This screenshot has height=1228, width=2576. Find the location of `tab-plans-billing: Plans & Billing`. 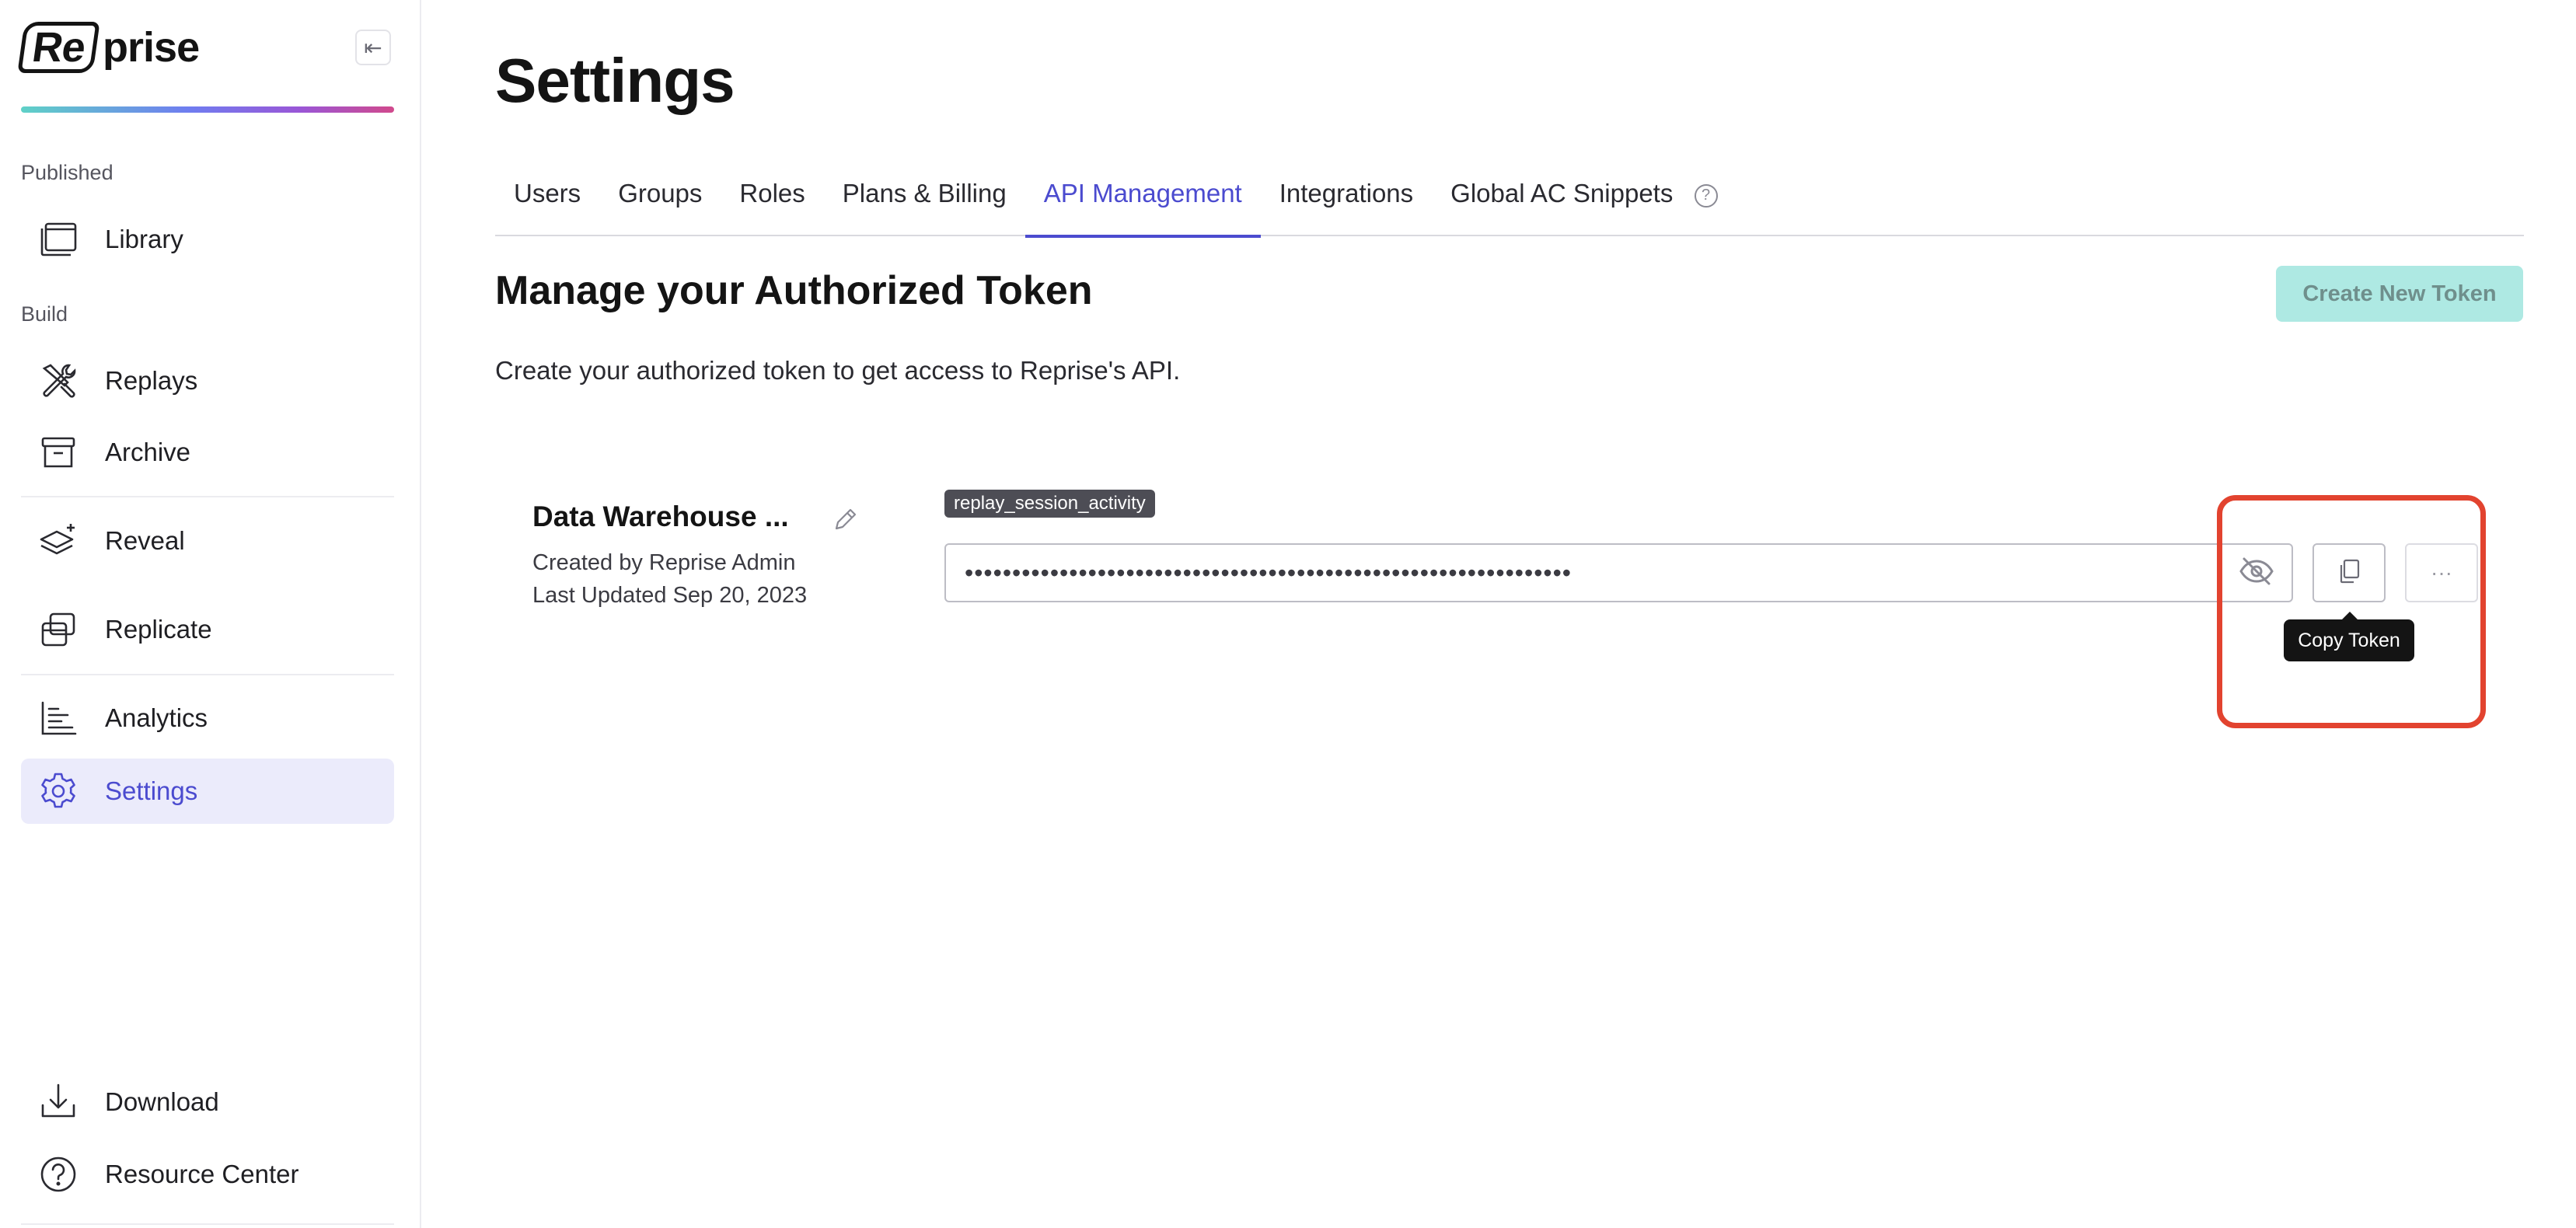

tab-plans-billing: Plans & Billing is located at coordinates (925, 200).